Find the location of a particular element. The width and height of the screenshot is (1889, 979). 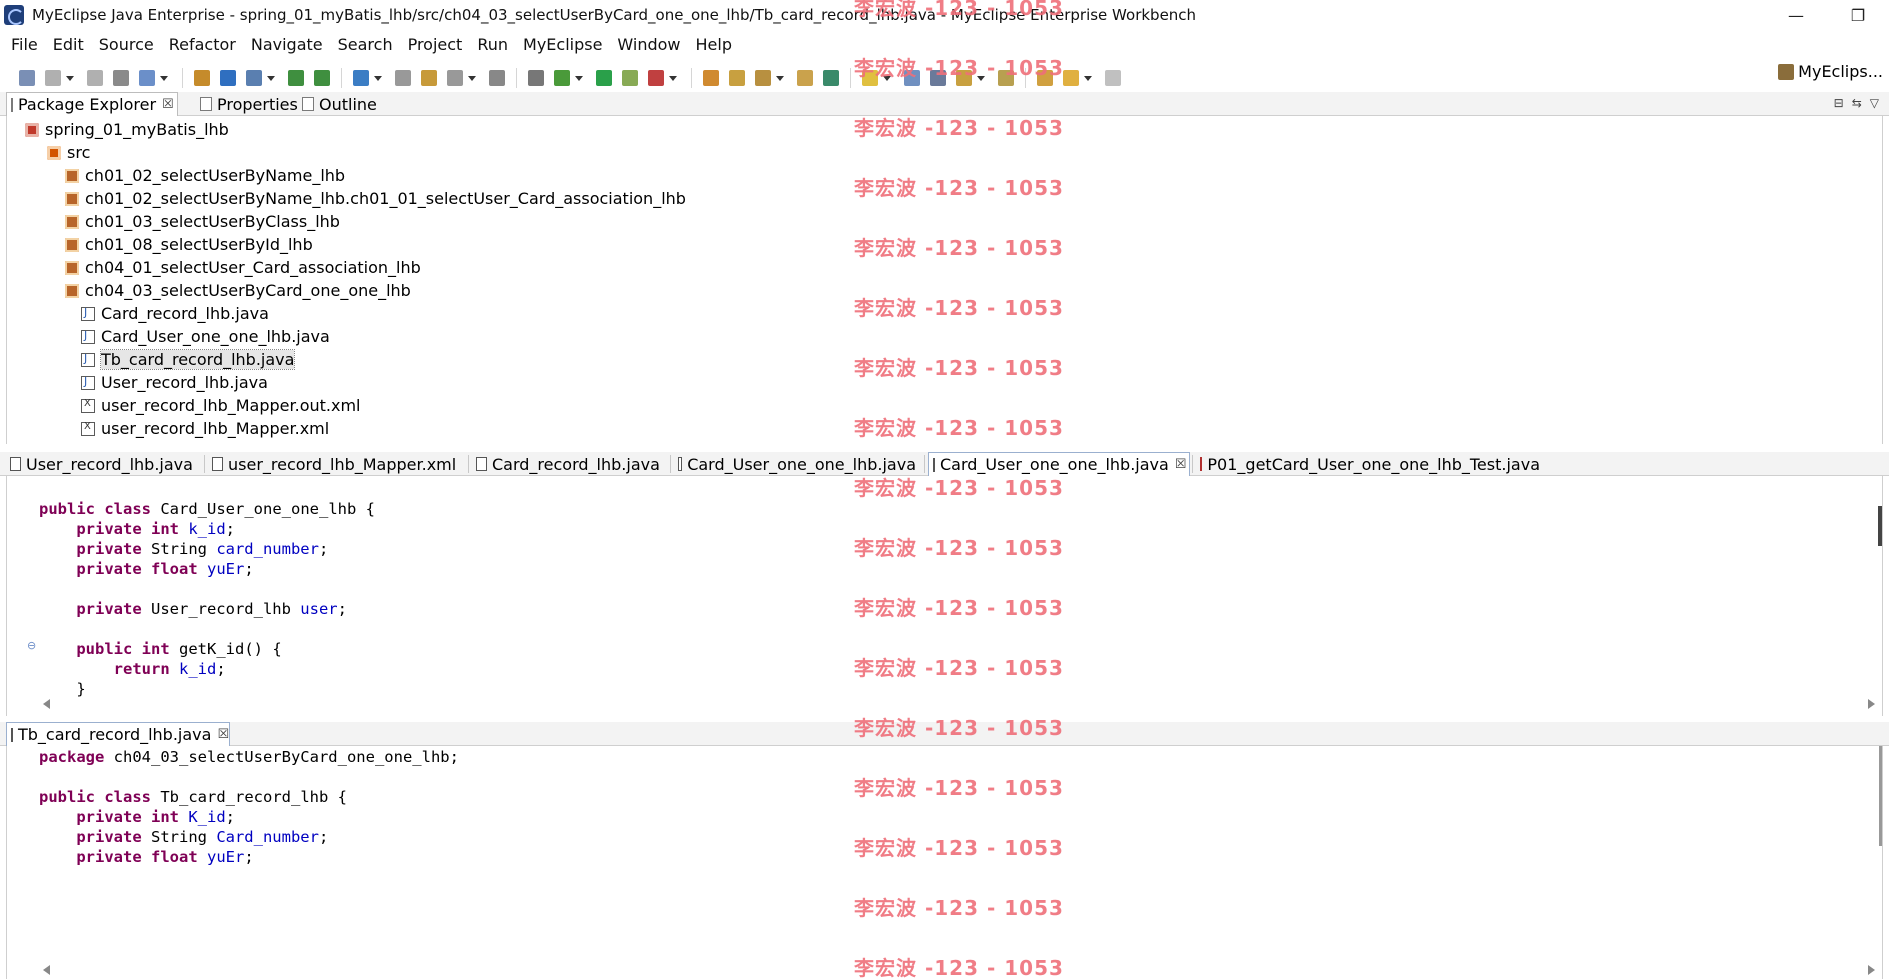

myeclipse-app-icon is located at coordinates (14, 15).